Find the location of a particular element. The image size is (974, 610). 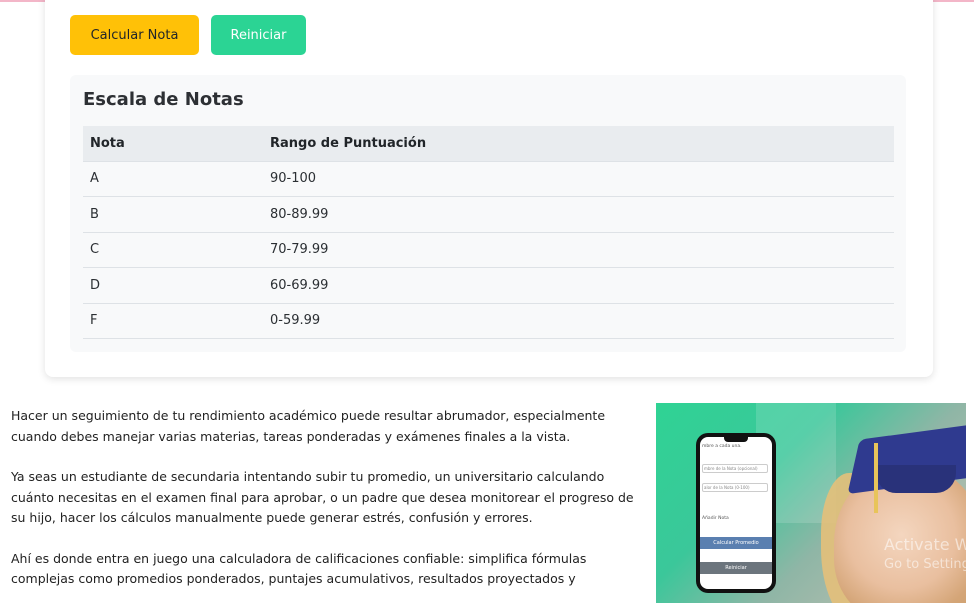

header-range: Rango de Puntuación is located at coordinates (578, 144).